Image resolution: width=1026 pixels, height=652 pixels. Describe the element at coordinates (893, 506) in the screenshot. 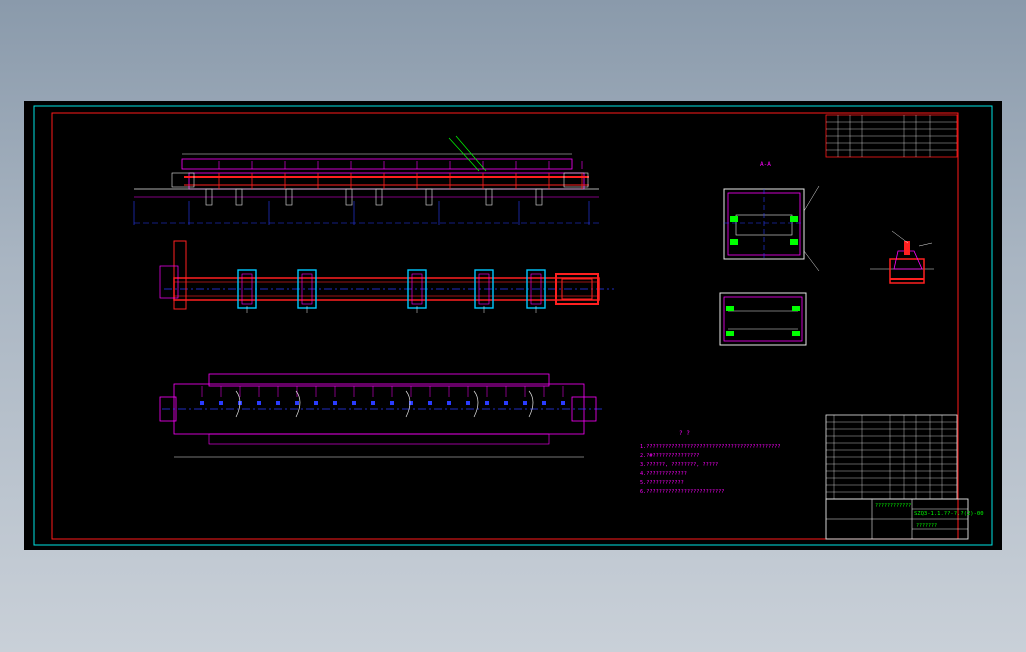

I see `drawing-title: ????????????` at that location.